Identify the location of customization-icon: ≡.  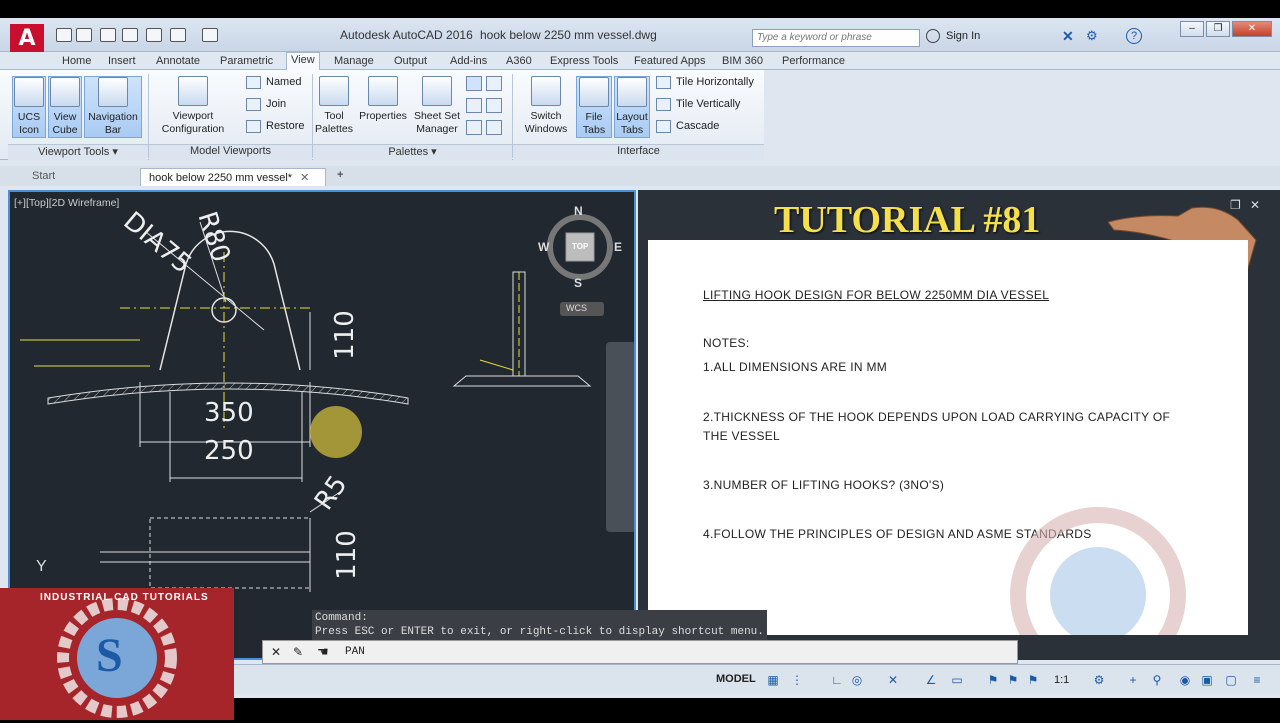
(1257, 680).